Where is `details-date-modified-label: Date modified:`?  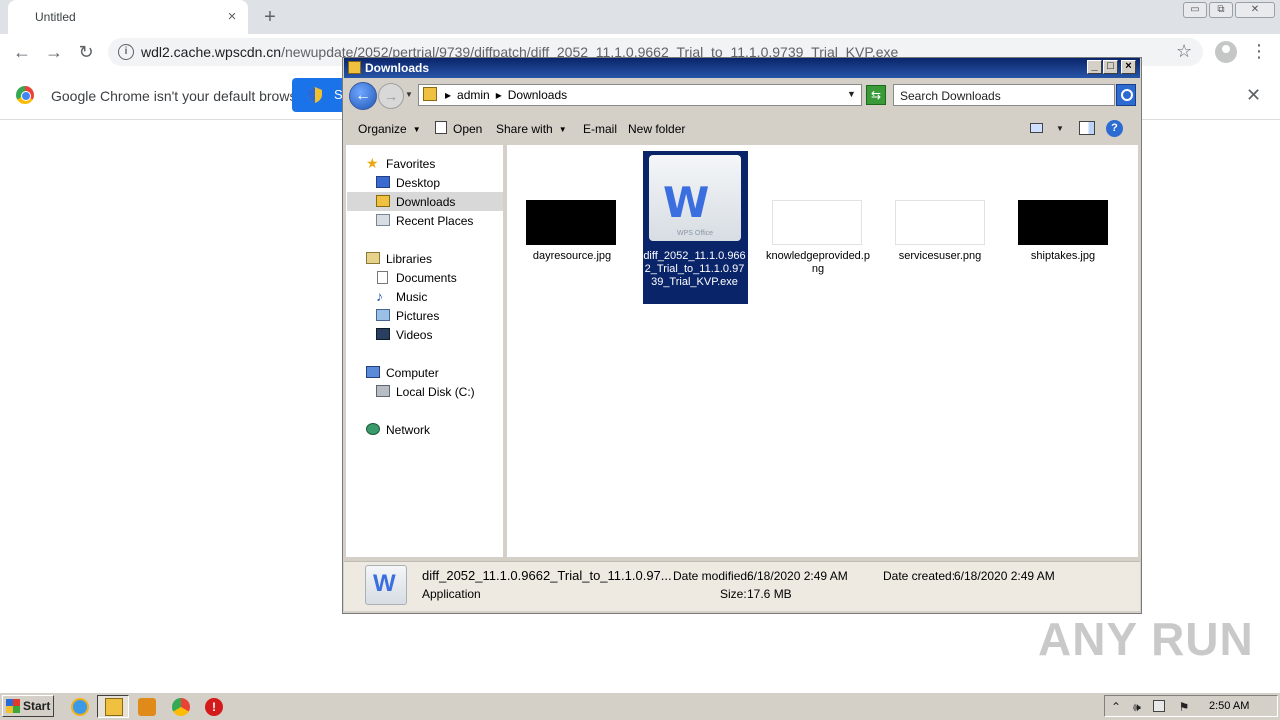 details-date-modified-label: Date modified: is located at coordinates (712, 576).